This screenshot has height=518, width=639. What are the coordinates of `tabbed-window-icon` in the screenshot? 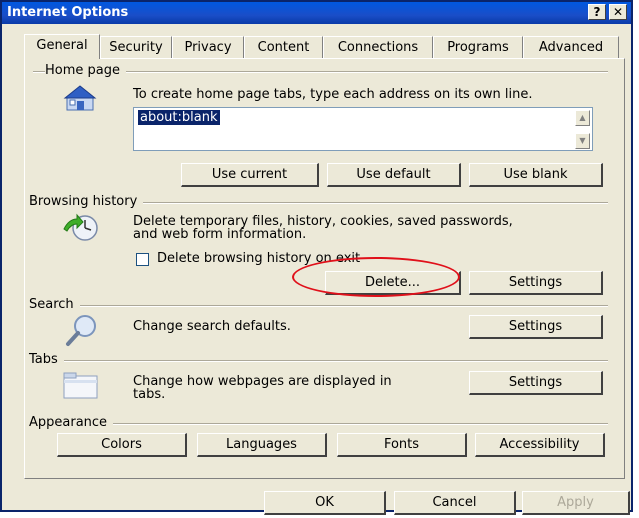 It's located at (81, 387).